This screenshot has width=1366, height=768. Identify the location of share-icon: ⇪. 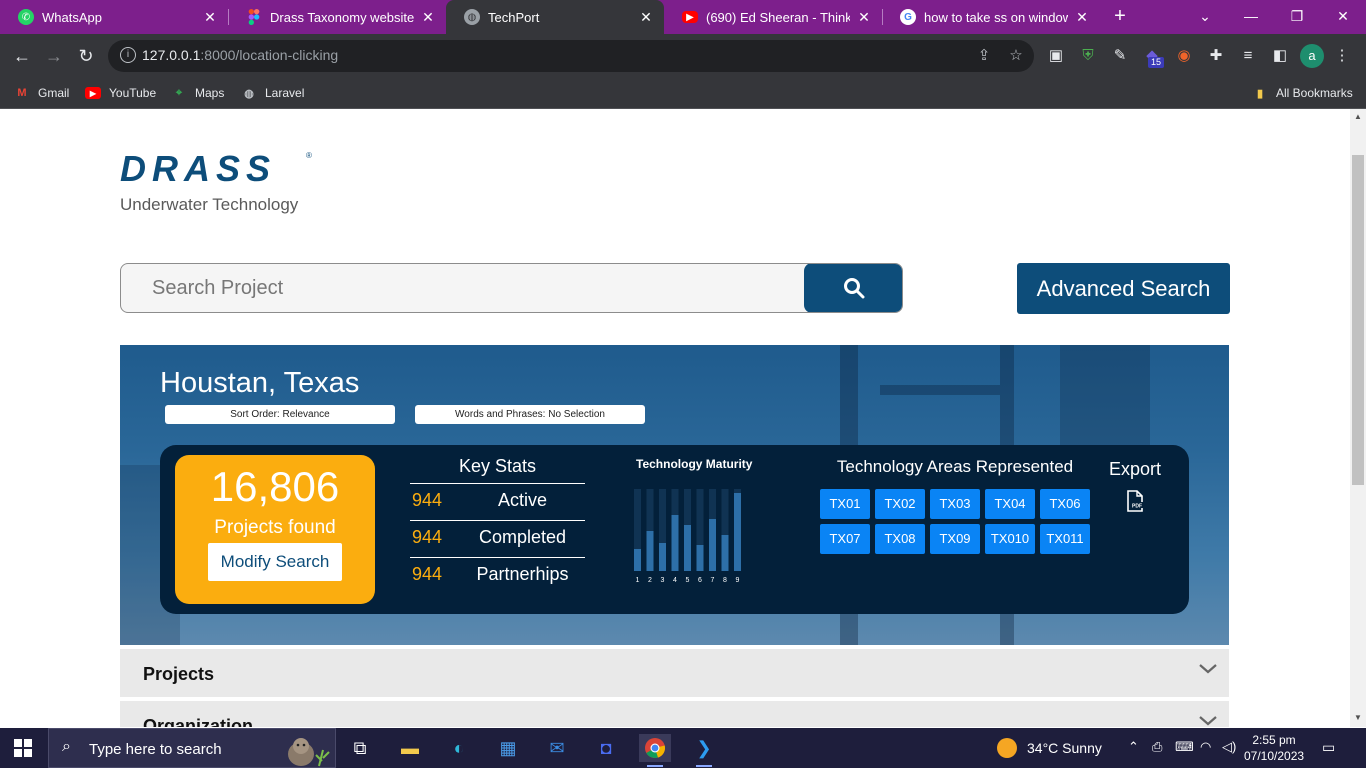
(984, 56).